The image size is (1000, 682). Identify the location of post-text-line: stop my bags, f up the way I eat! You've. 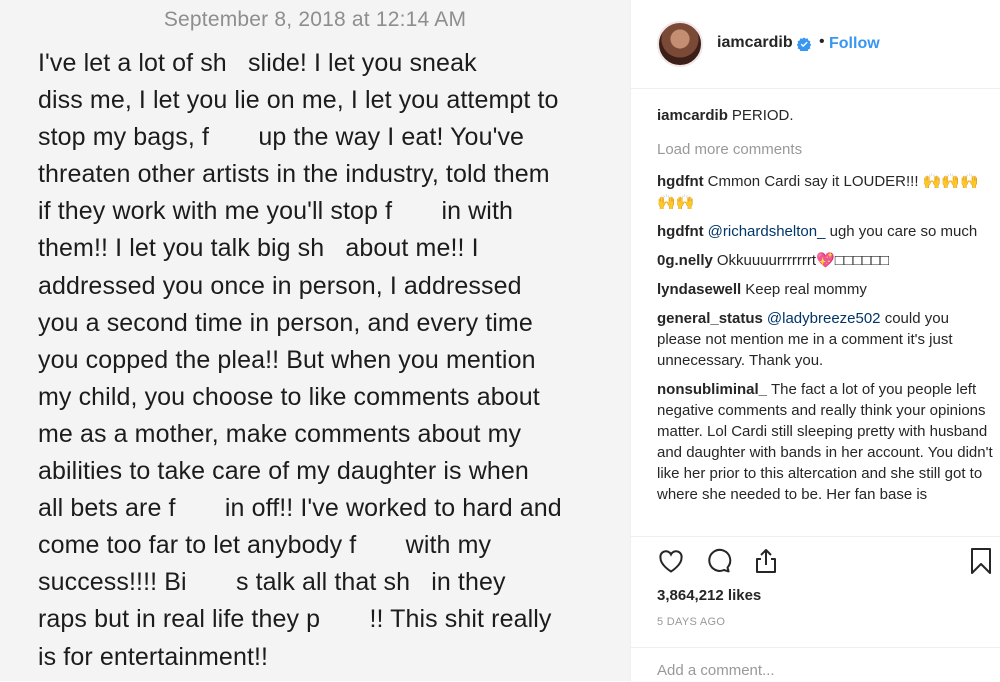
(281, 137).